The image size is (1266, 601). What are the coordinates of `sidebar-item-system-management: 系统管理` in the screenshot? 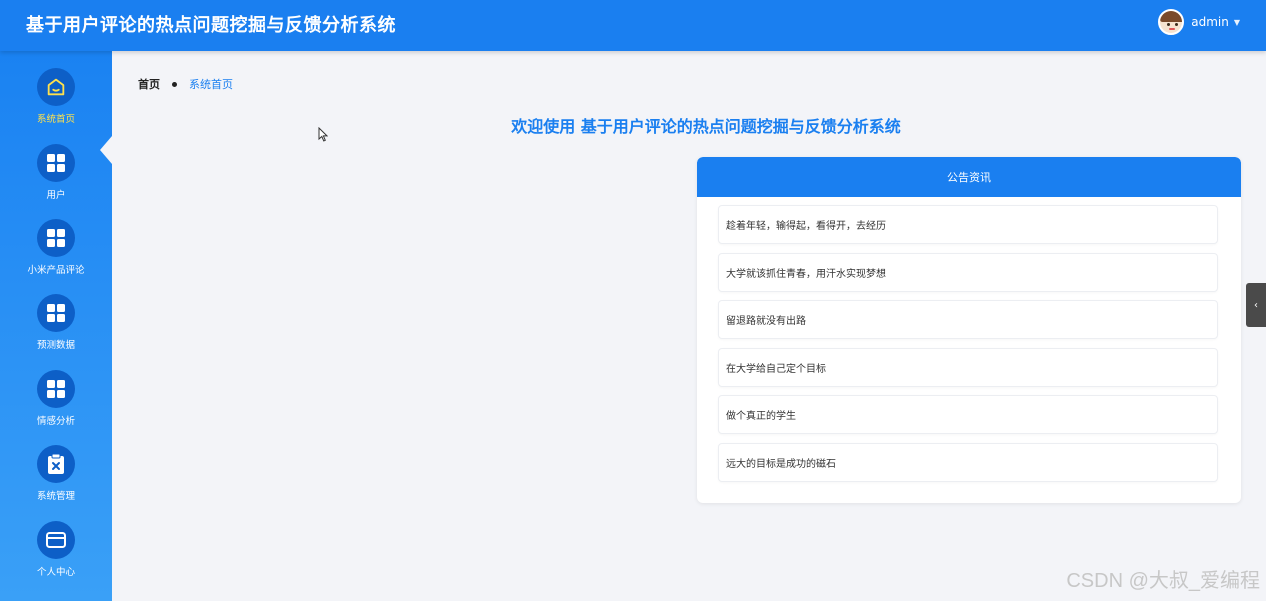 It's located at (56, 481).